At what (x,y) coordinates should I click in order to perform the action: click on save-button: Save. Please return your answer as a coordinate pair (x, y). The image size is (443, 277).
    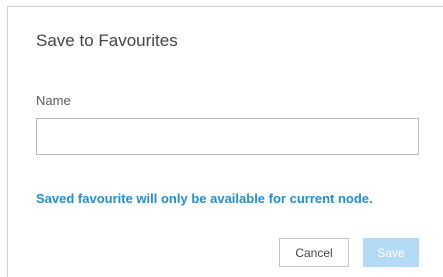
    Looking at the image, I should click on (391, 252).